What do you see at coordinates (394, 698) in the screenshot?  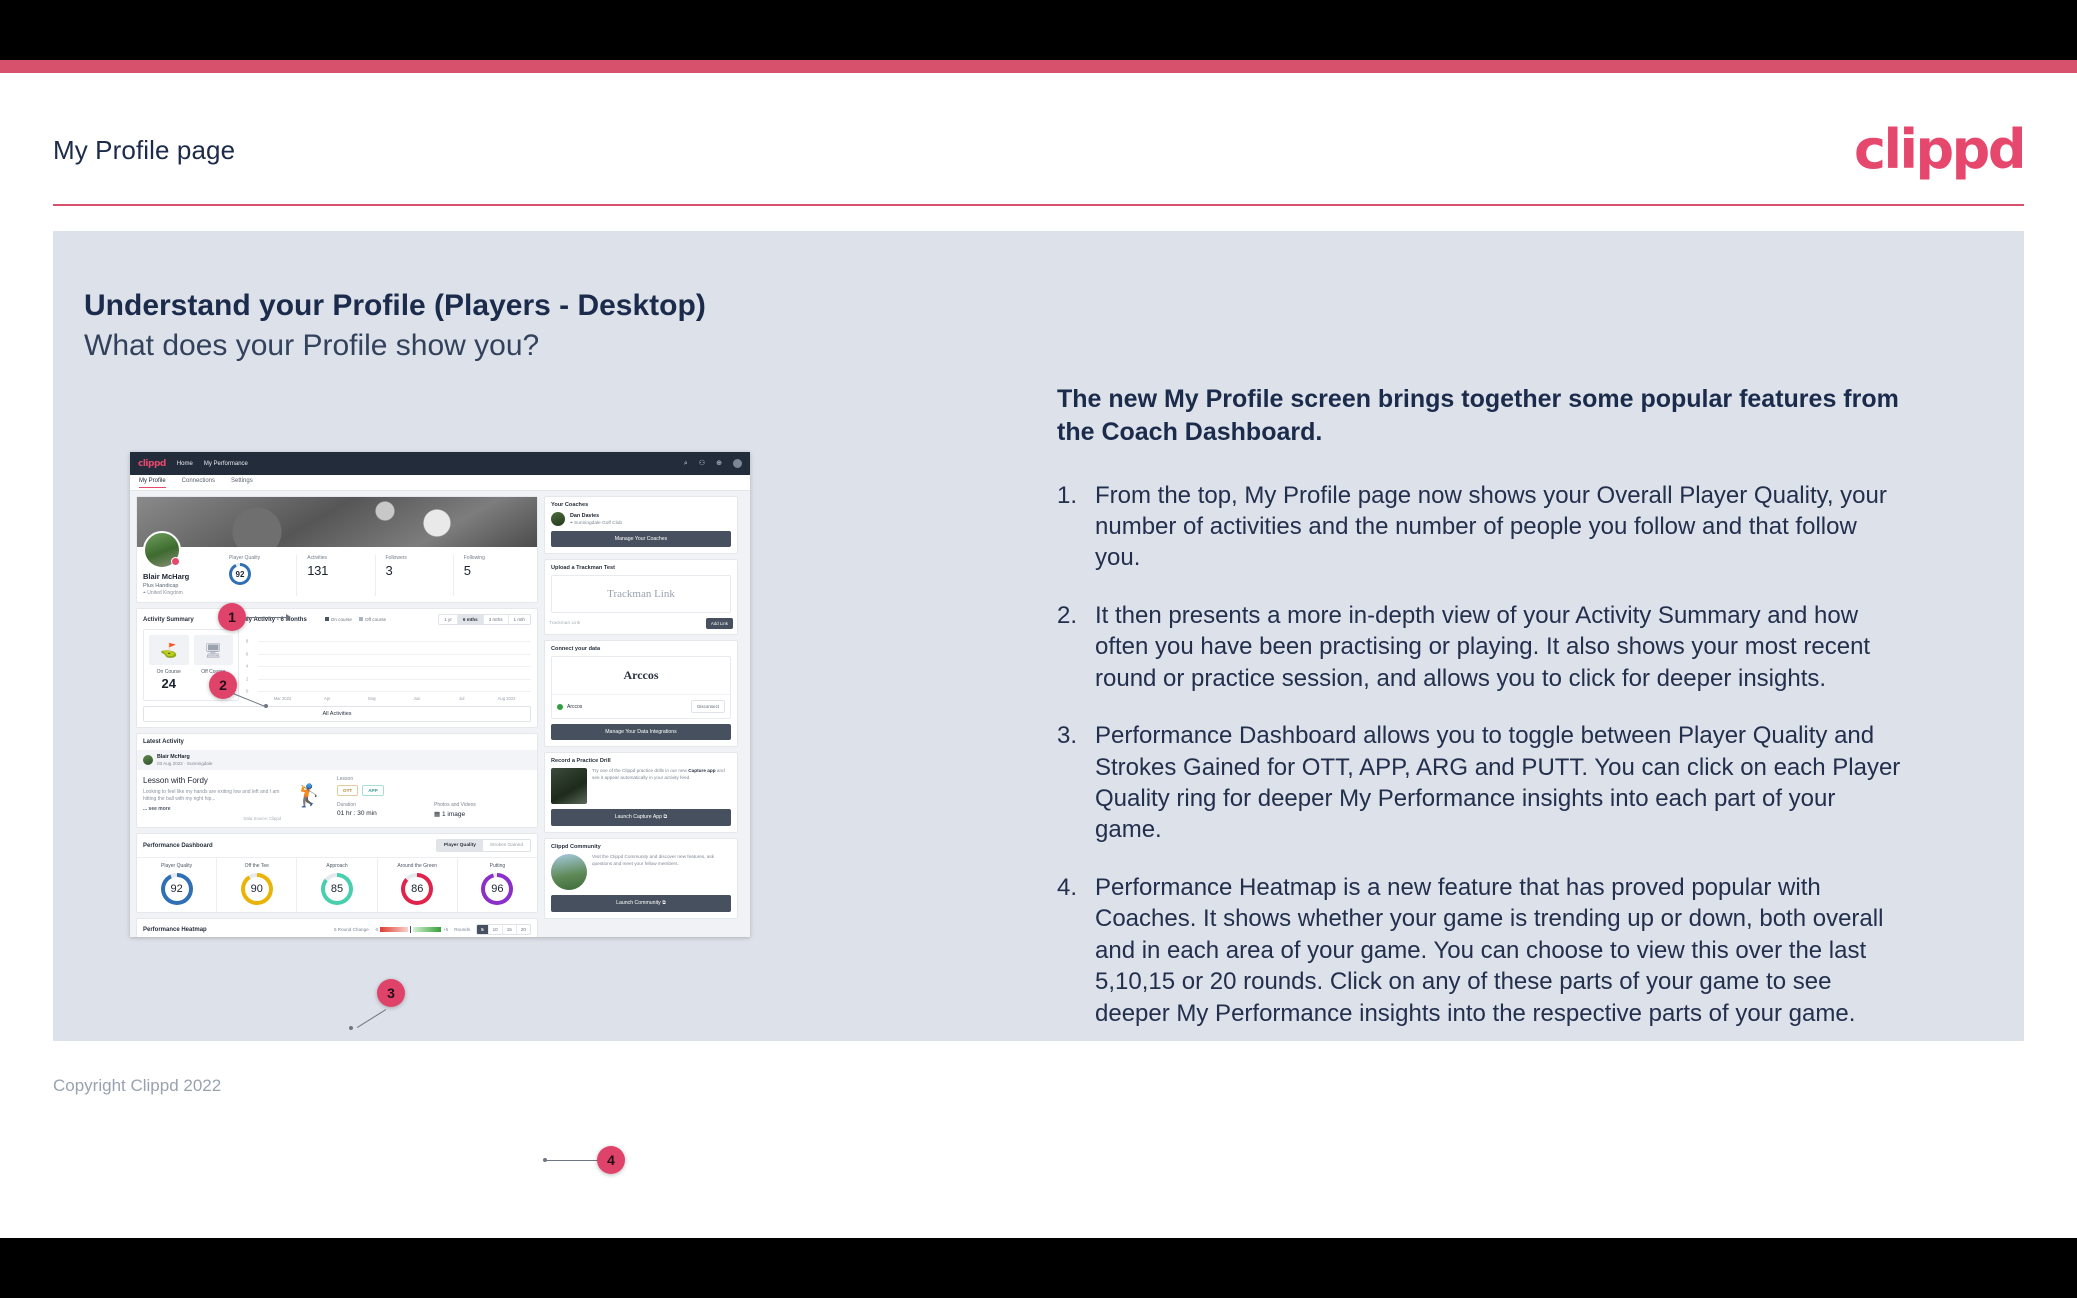 I see `chart-x-axis: Mar 2022 Apr May Jun Jul Aug 2022` at bounding box center [394, 698].